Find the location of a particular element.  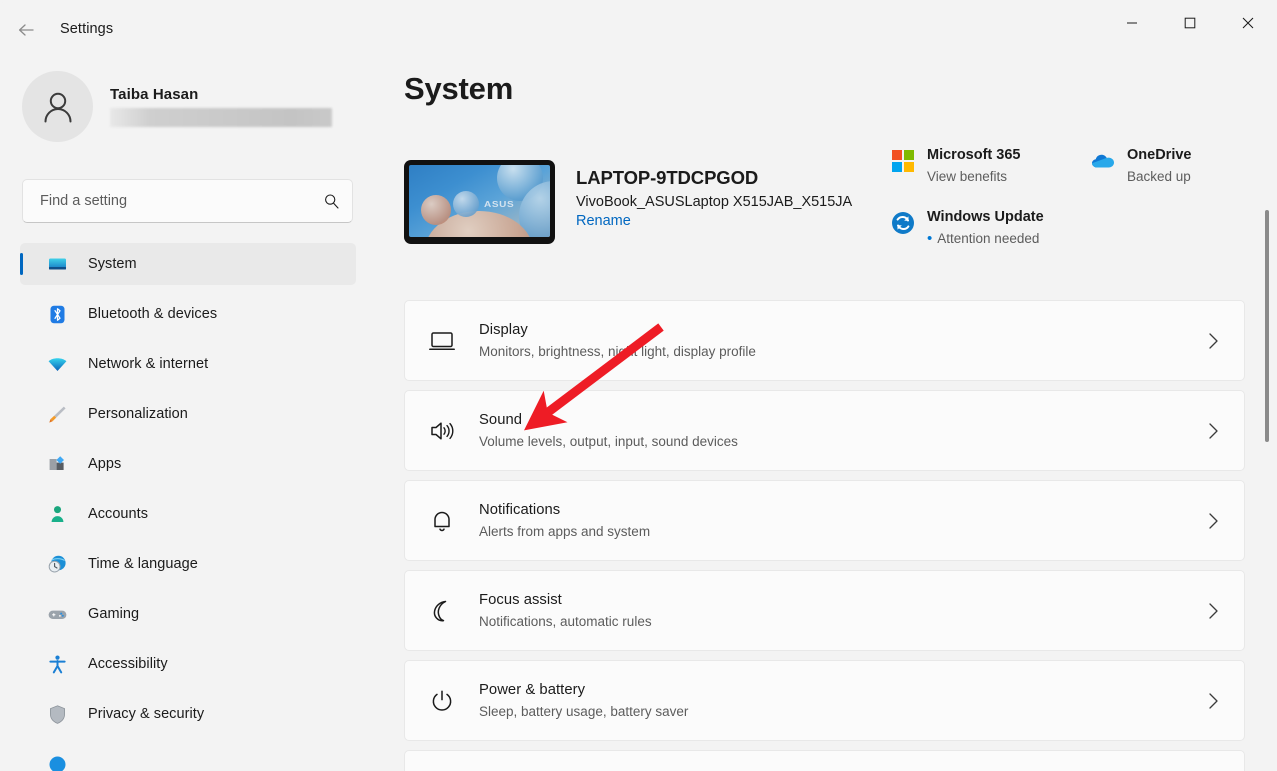

back-button is located at coordinates (26, 30).